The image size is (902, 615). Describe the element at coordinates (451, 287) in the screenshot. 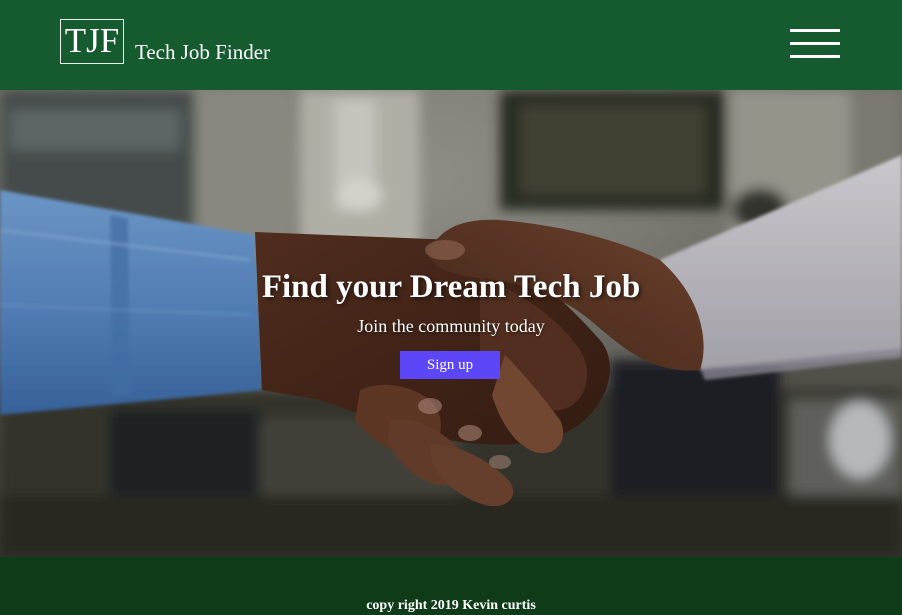

I see `hero-title: Find your Dream Tech Job` at that location.